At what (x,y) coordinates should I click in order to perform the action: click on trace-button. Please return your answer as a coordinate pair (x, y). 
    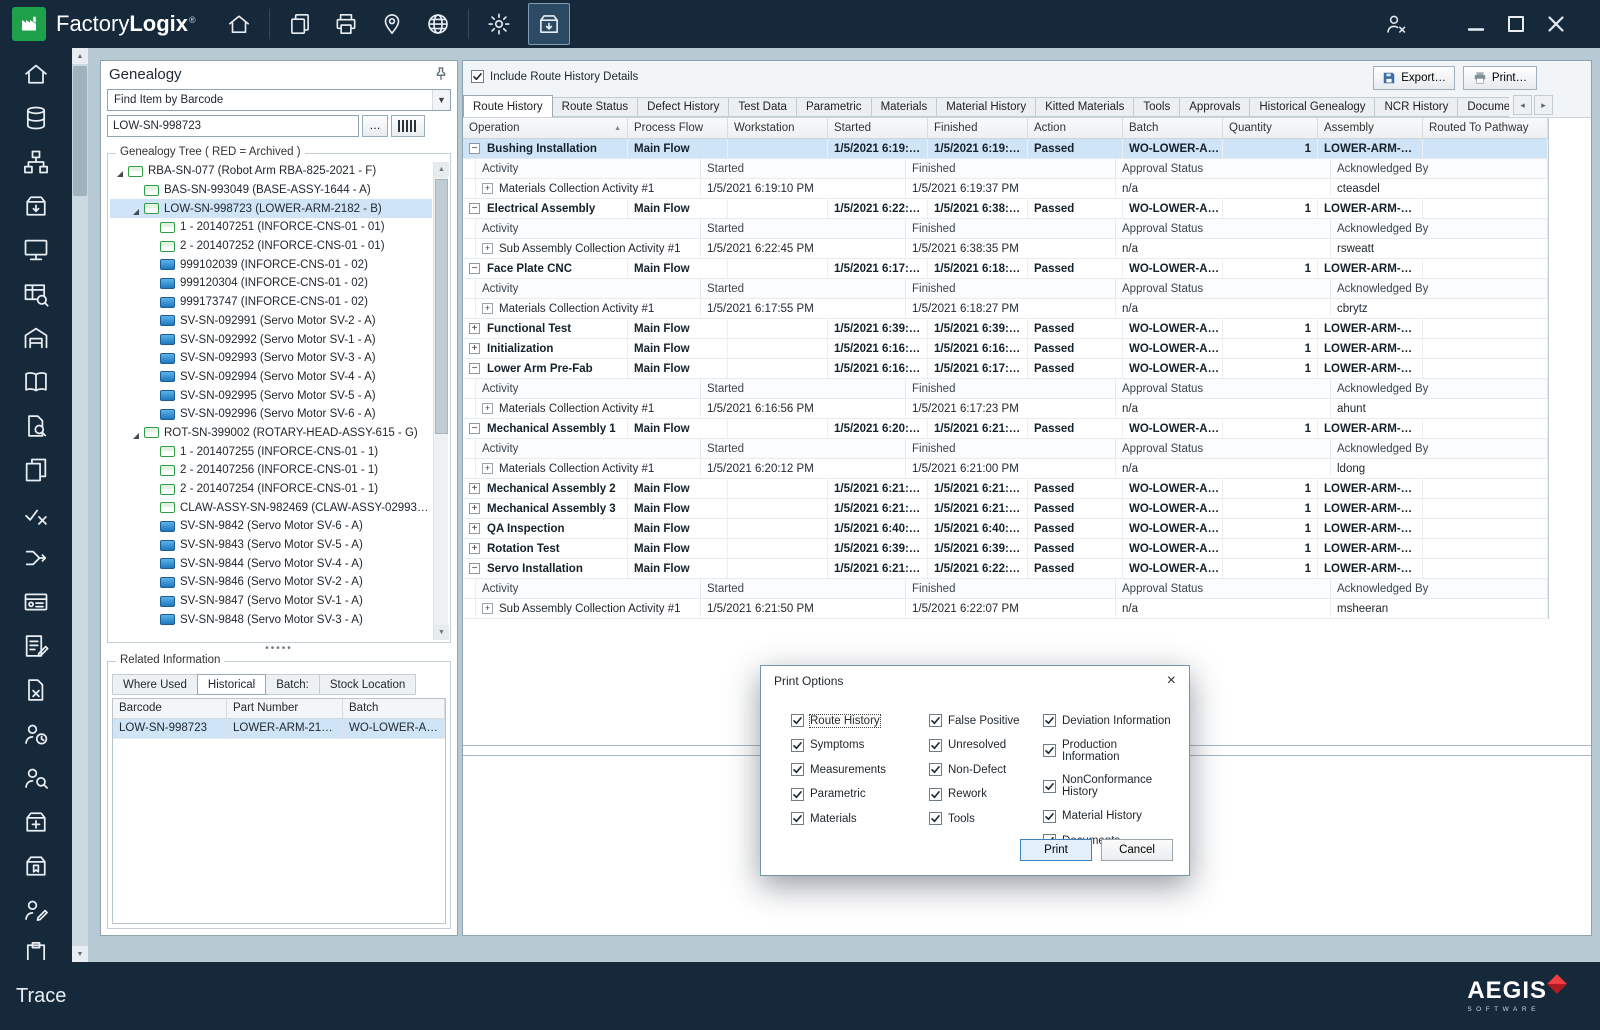
    Looking at the image, I should click on (548, 24).